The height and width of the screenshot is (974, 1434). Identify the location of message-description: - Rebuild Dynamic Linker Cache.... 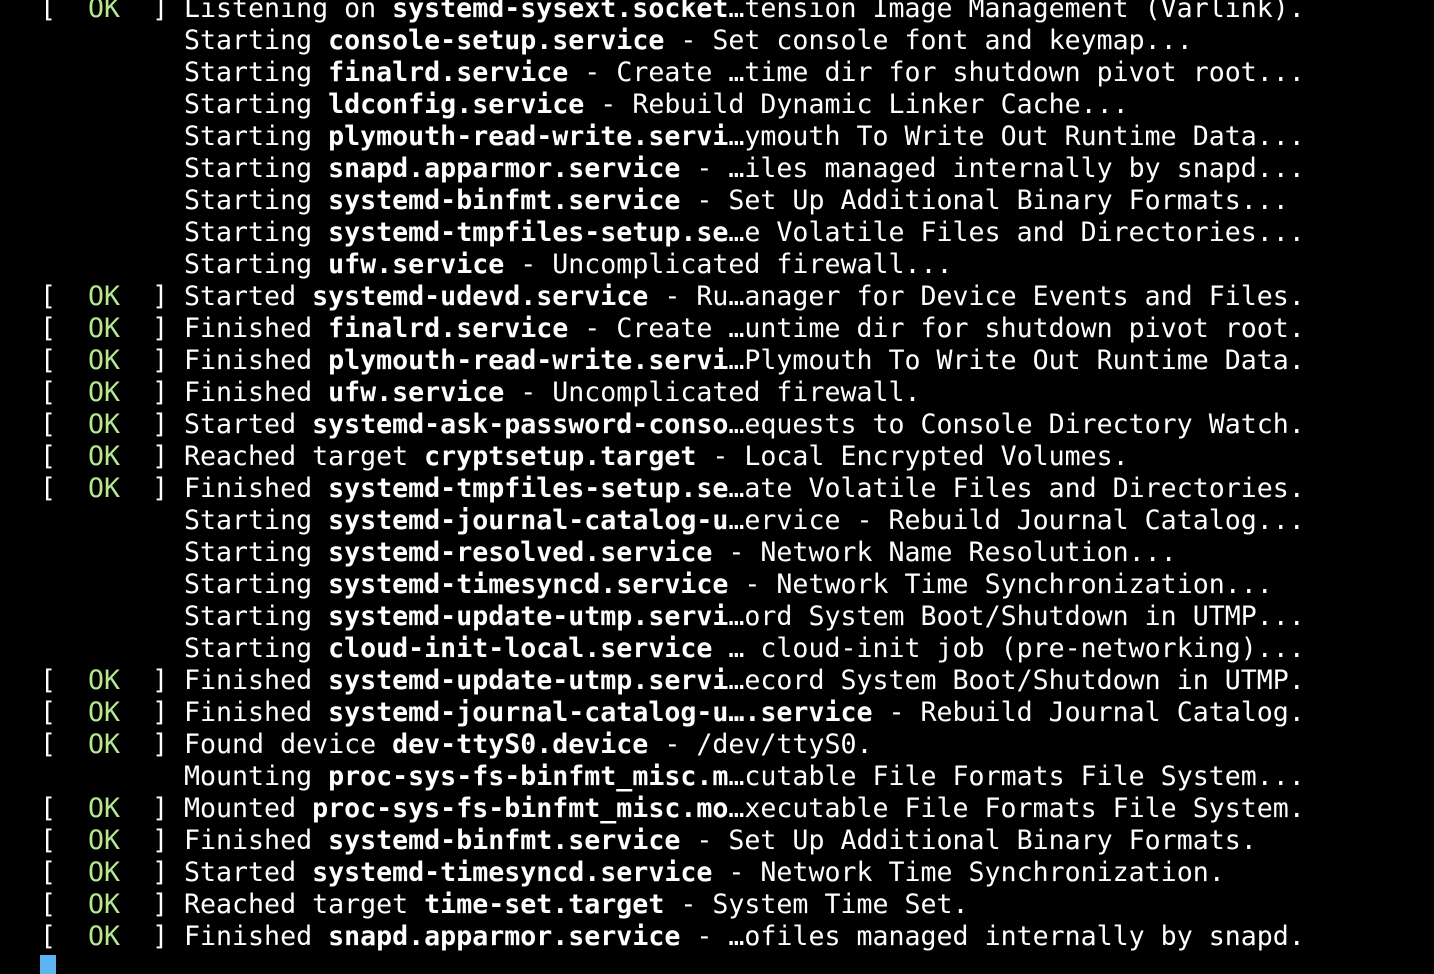
(856, 104).